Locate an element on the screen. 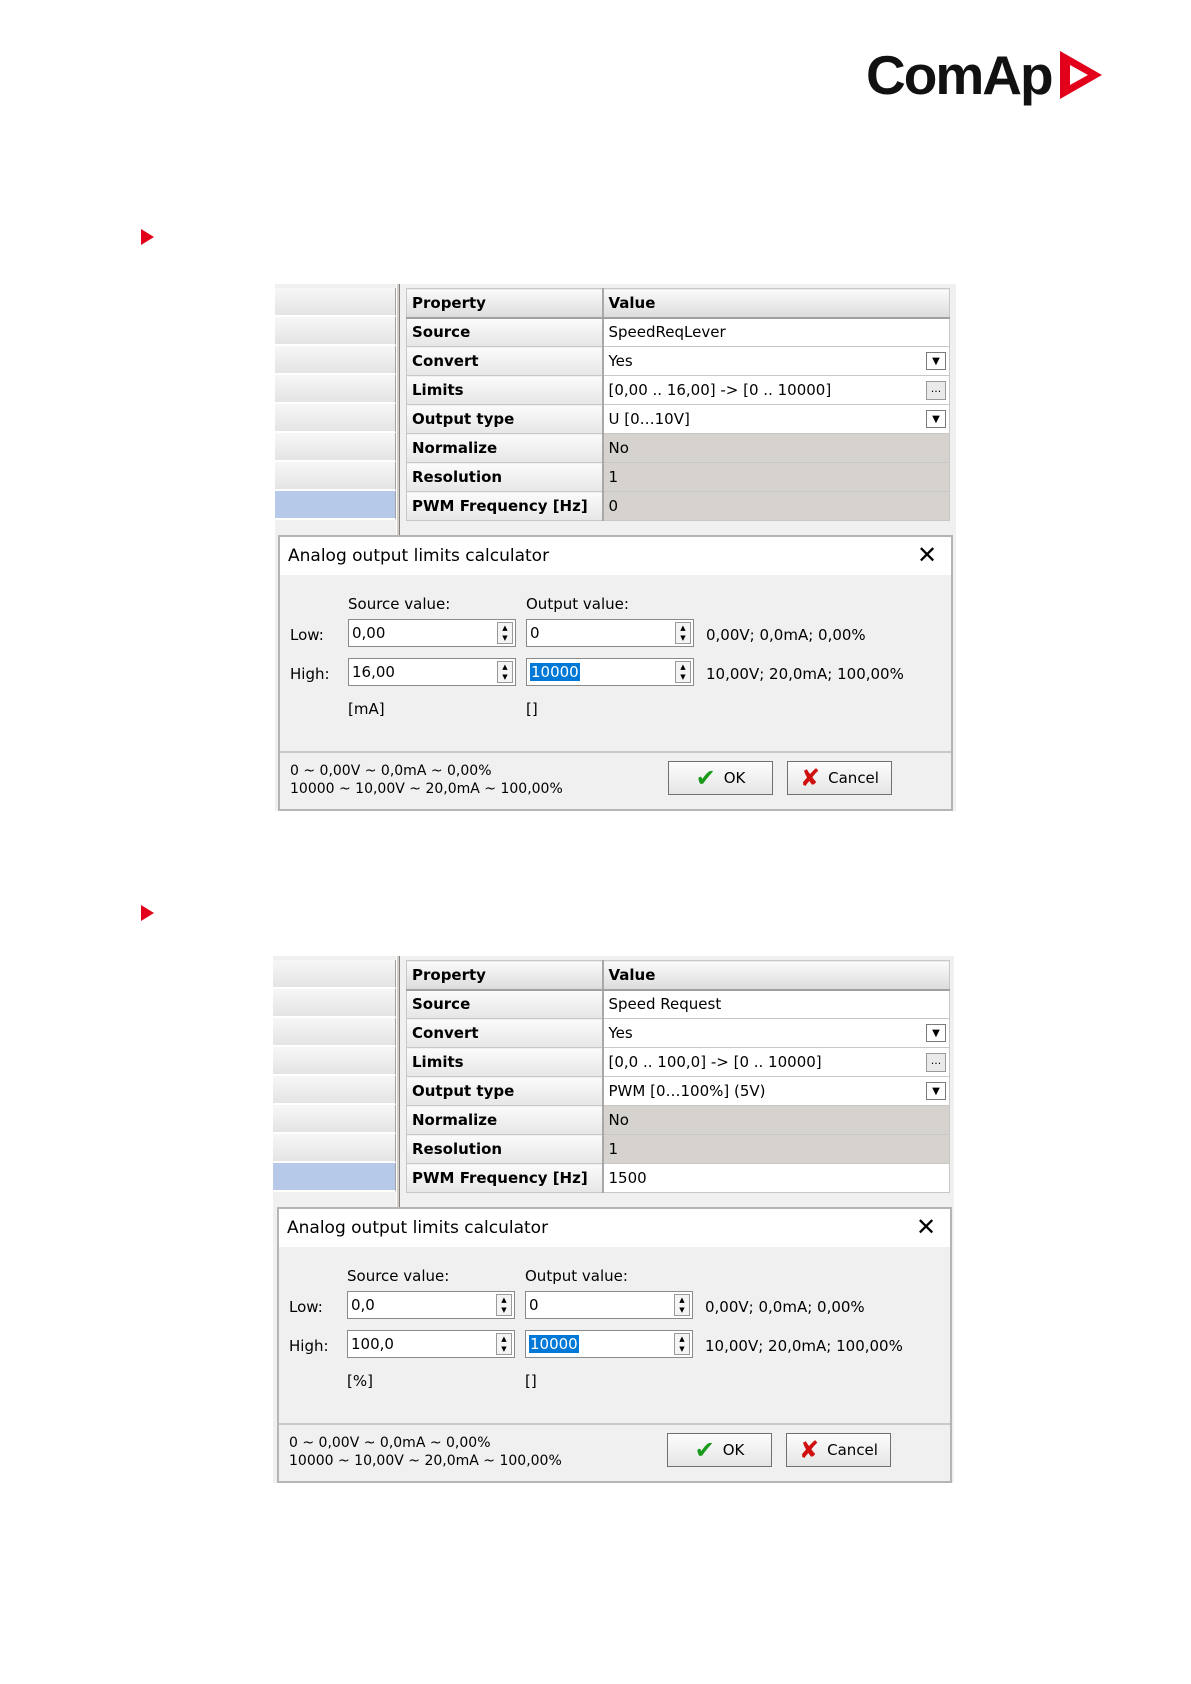  summary-line-1: 0 ~ 0,00V ~ 0,0mA ~ 0,00% is located at coordinates (390, 1443).